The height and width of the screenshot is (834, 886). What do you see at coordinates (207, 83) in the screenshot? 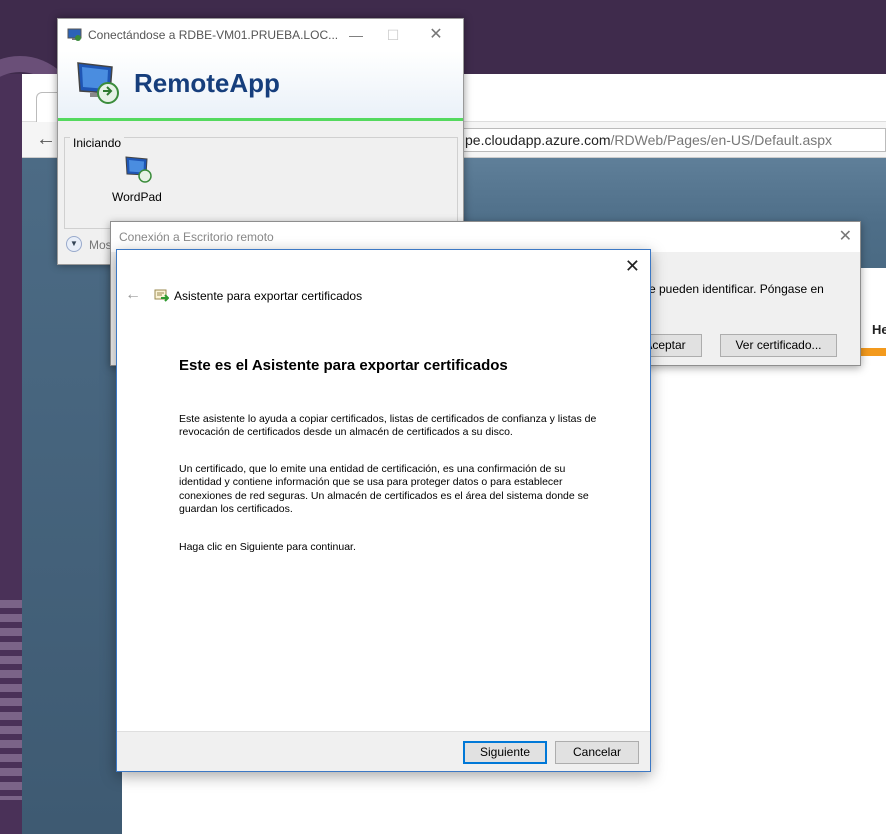
I see `remoteapp-header-title: RemoteApp` at bounding box center [207, 83].